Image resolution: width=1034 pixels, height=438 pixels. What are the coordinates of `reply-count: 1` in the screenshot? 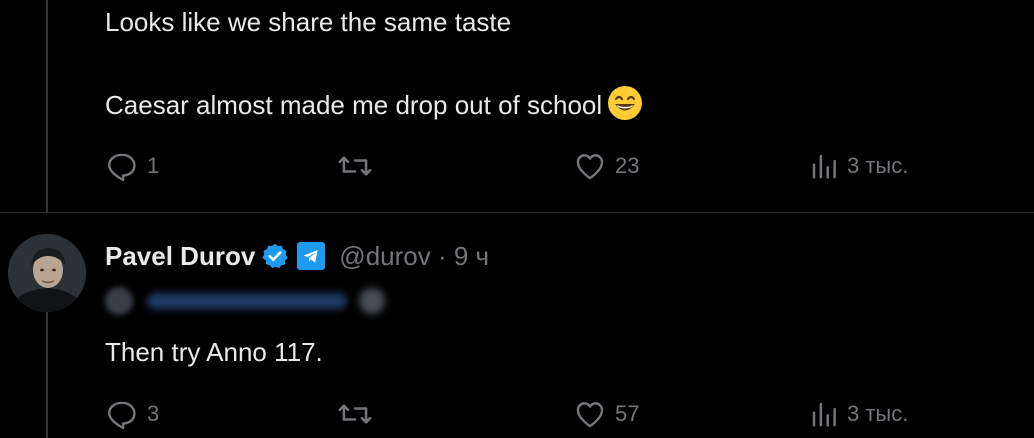 It's located at (153, 165).